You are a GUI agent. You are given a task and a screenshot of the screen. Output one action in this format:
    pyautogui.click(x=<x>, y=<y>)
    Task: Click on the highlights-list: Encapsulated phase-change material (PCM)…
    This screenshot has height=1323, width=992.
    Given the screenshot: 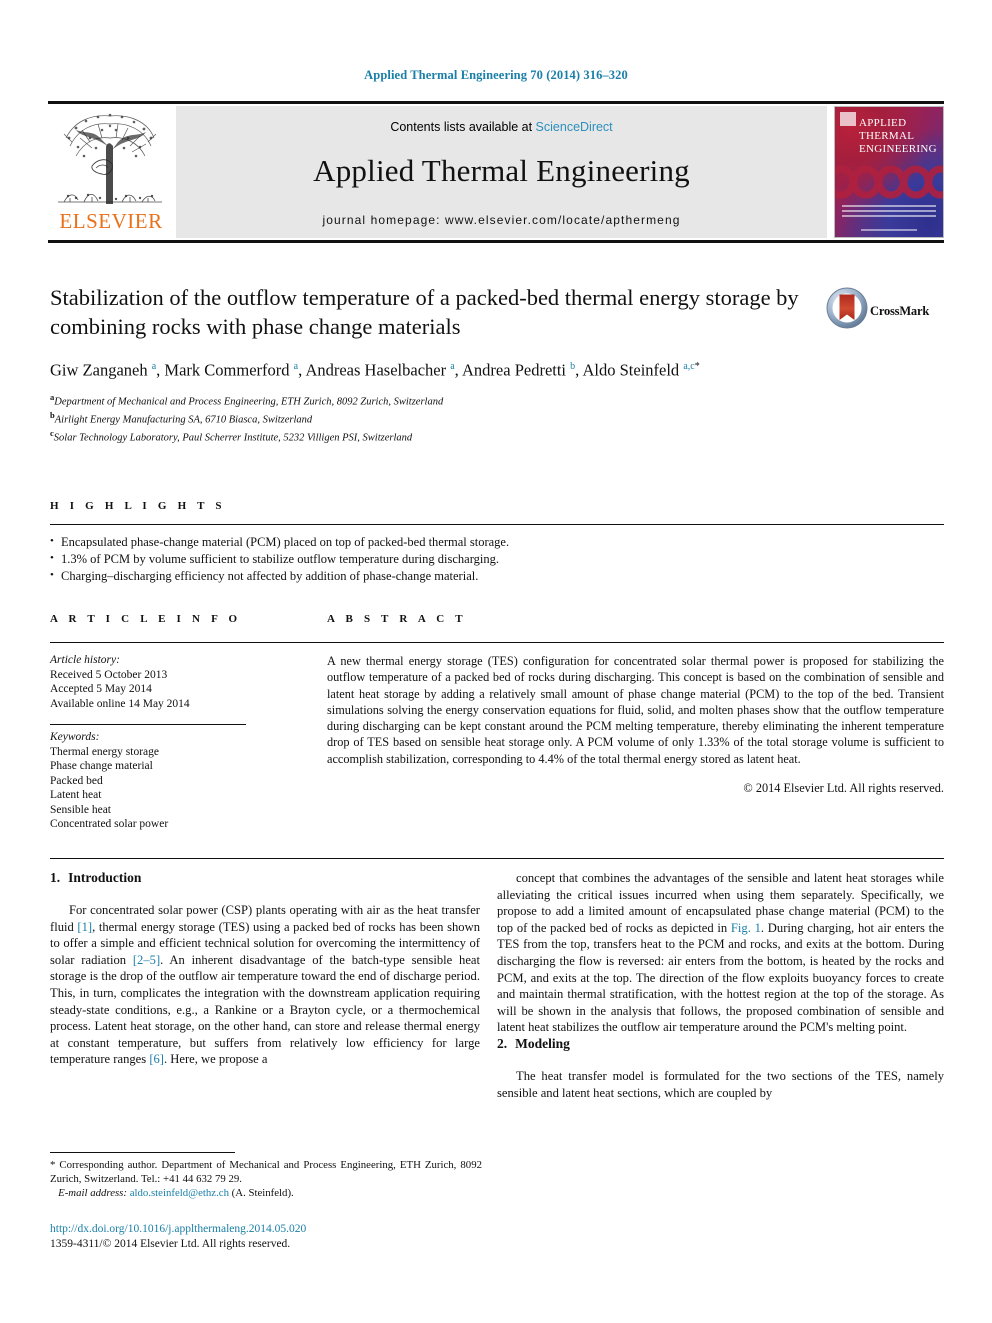 What is the action you would take?
    pyautogui.click(x=497, y=555)
    